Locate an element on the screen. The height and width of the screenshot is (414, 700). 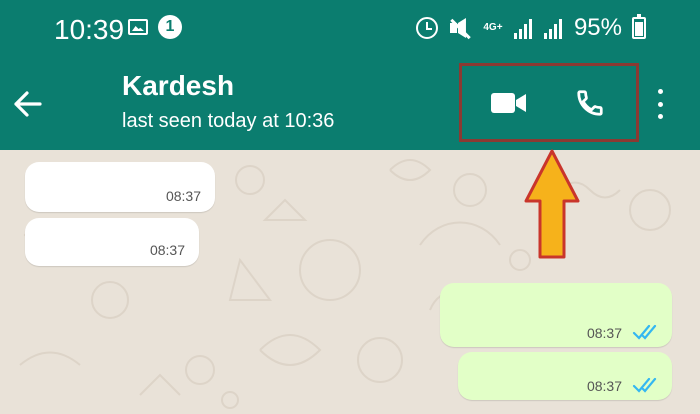
signal-icon is located at coordinates (523, 28).